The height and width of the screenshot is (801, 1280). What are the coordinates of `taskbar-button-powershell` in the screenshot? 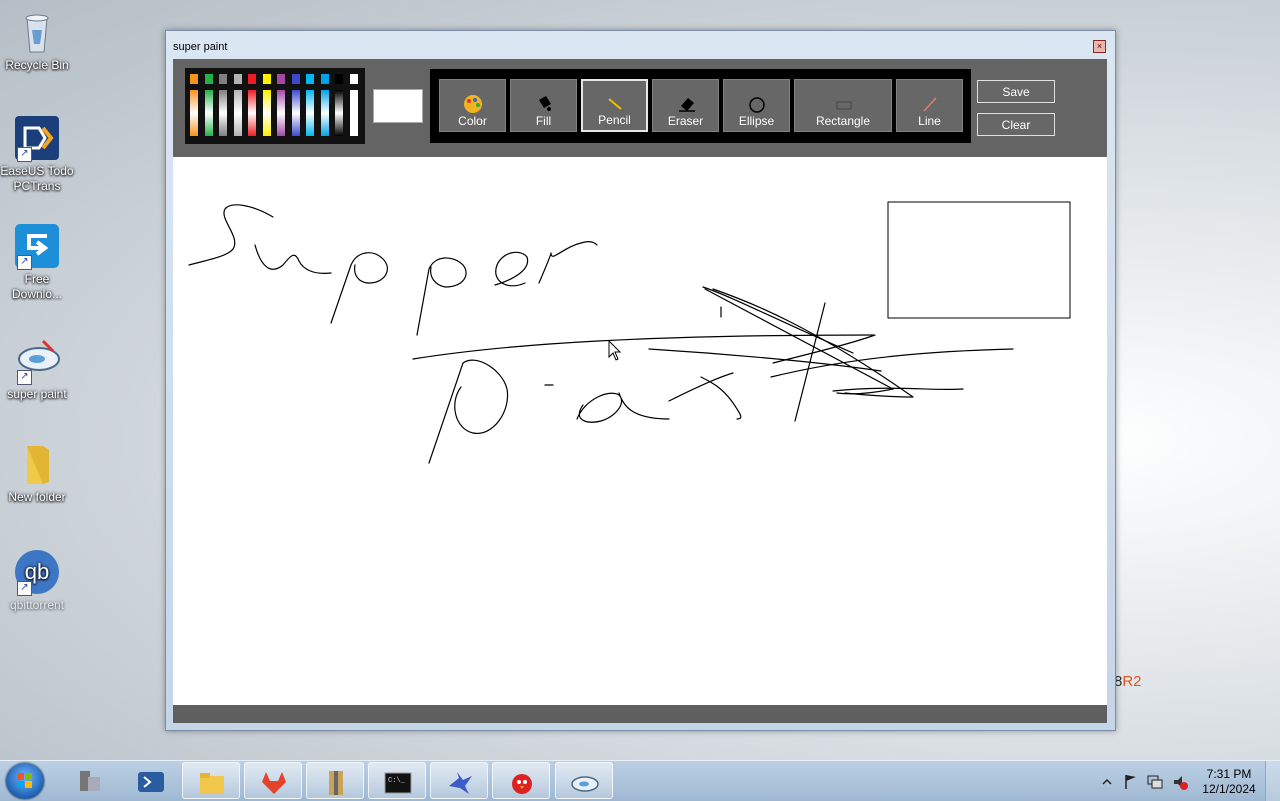 It's located at (151, 780).